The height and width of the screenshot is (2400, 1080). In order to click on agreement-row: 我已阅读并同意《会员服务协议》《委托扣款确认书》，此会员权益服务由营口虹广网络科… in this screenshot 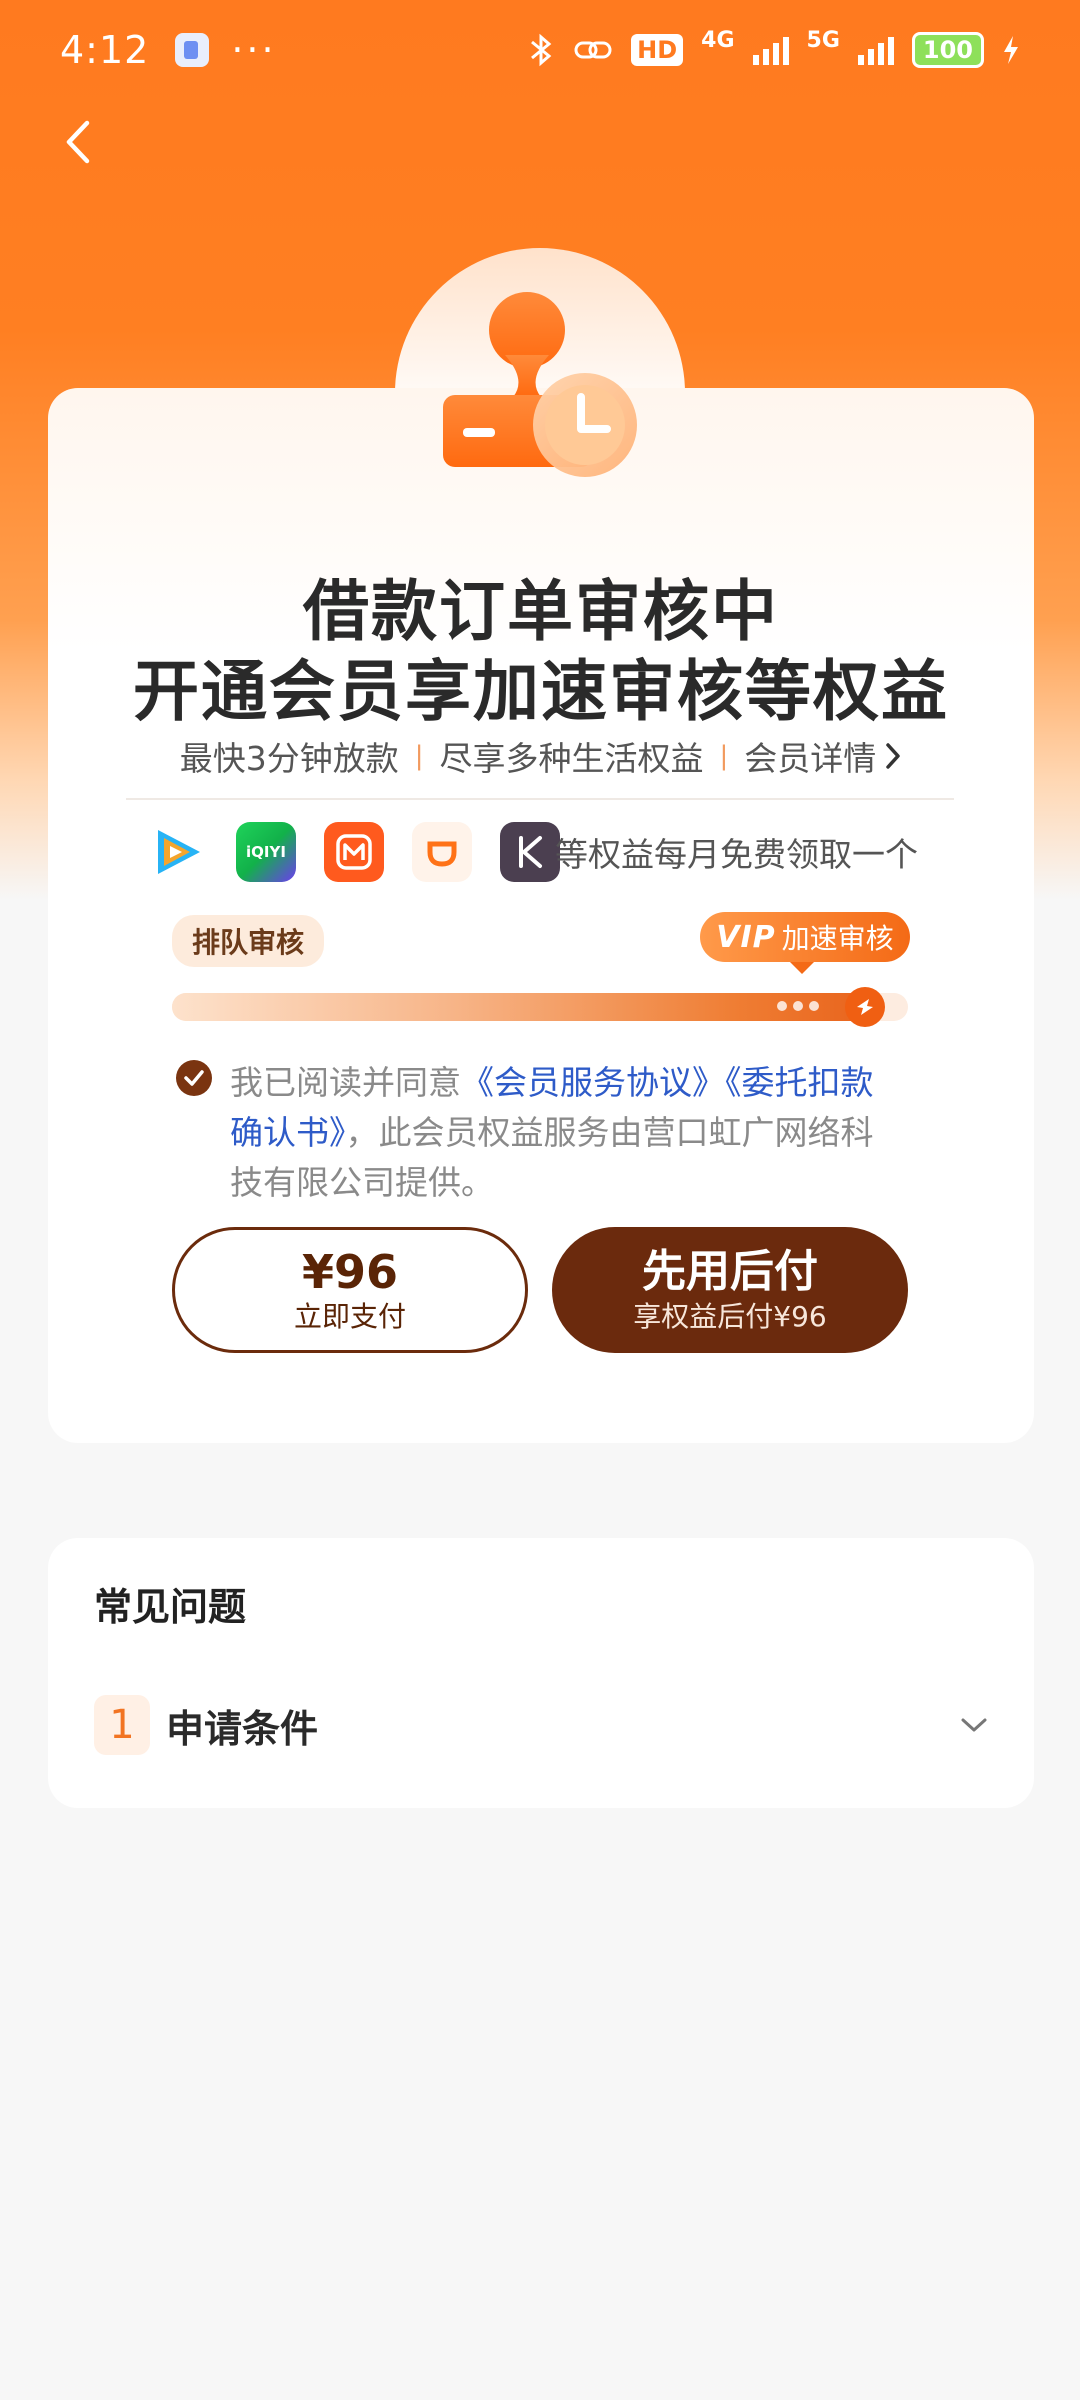, I will do `click(541, 1133)`.